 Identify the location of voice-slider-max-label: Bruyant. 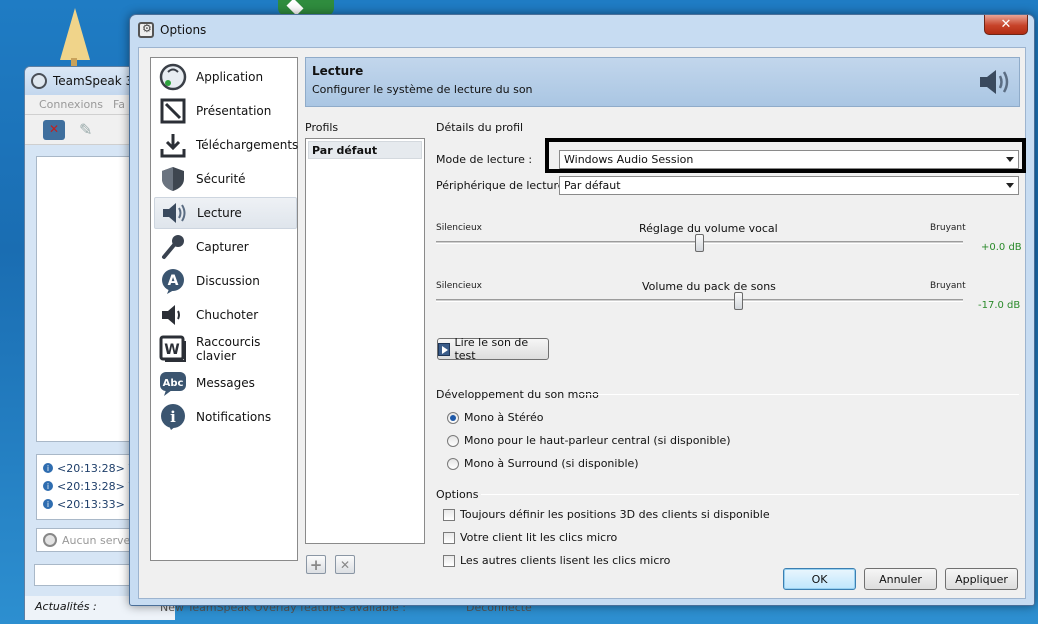
(948, 228).